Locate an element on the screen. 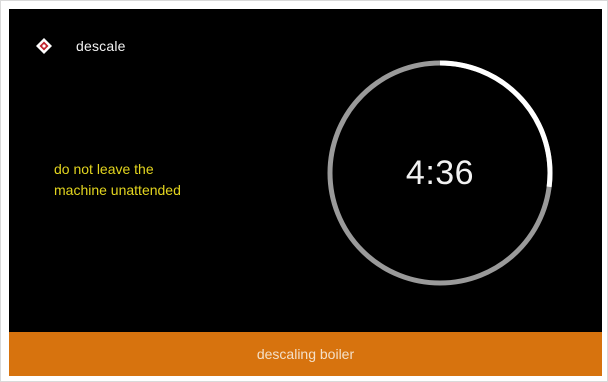 The image size is (608, 382). timer-remaining: 4:36 is located at coordinates (440, 172).